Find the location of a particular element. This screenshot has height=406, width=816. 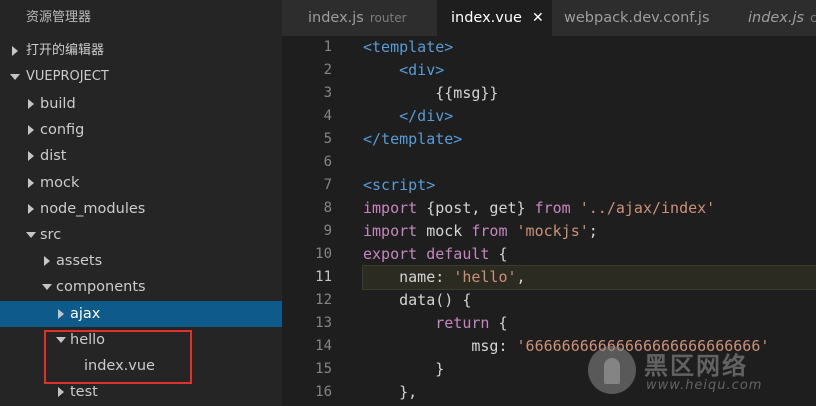

code-token: {{msg}} is located at coordinates (431, 93).